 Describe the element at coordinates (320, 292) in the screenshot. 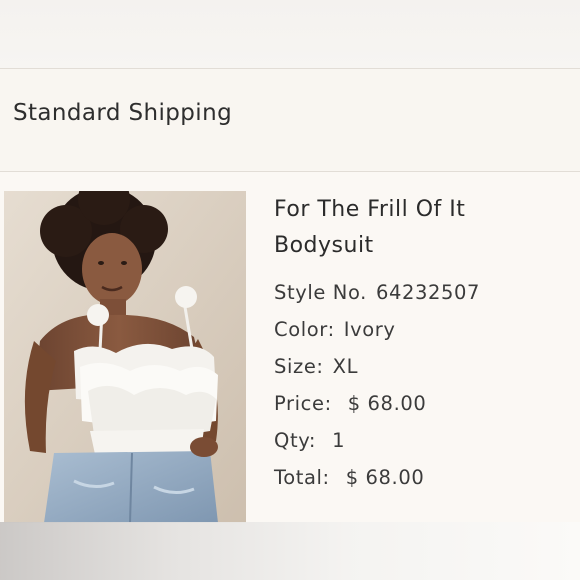

I see `style-number-label: Style No.` at that location.